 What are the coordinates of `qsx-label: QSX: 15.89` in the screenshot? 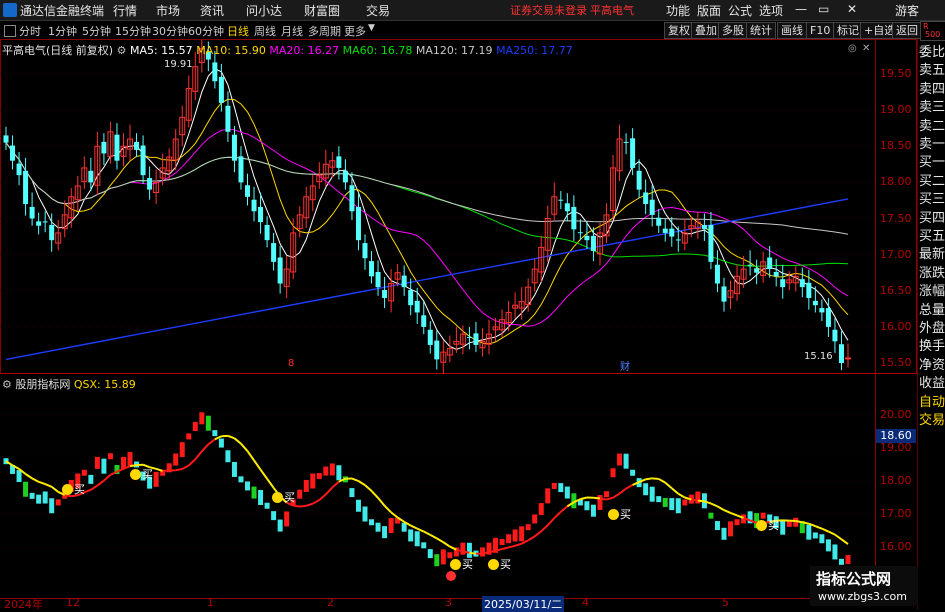 It's located at (105, 384).